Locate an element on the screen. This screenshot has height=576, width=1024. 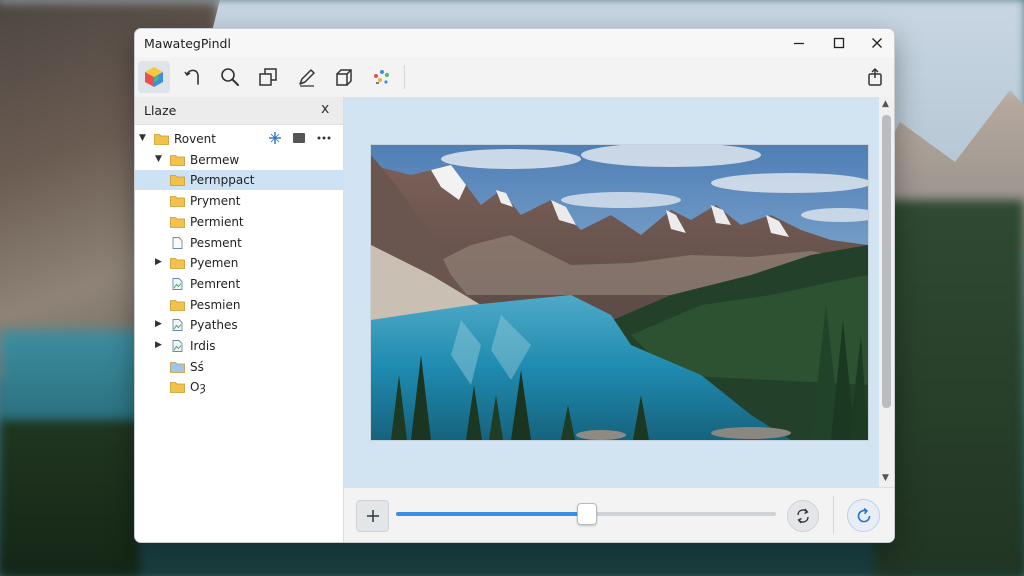
bottom-bar is located at coordinates (619, 514).